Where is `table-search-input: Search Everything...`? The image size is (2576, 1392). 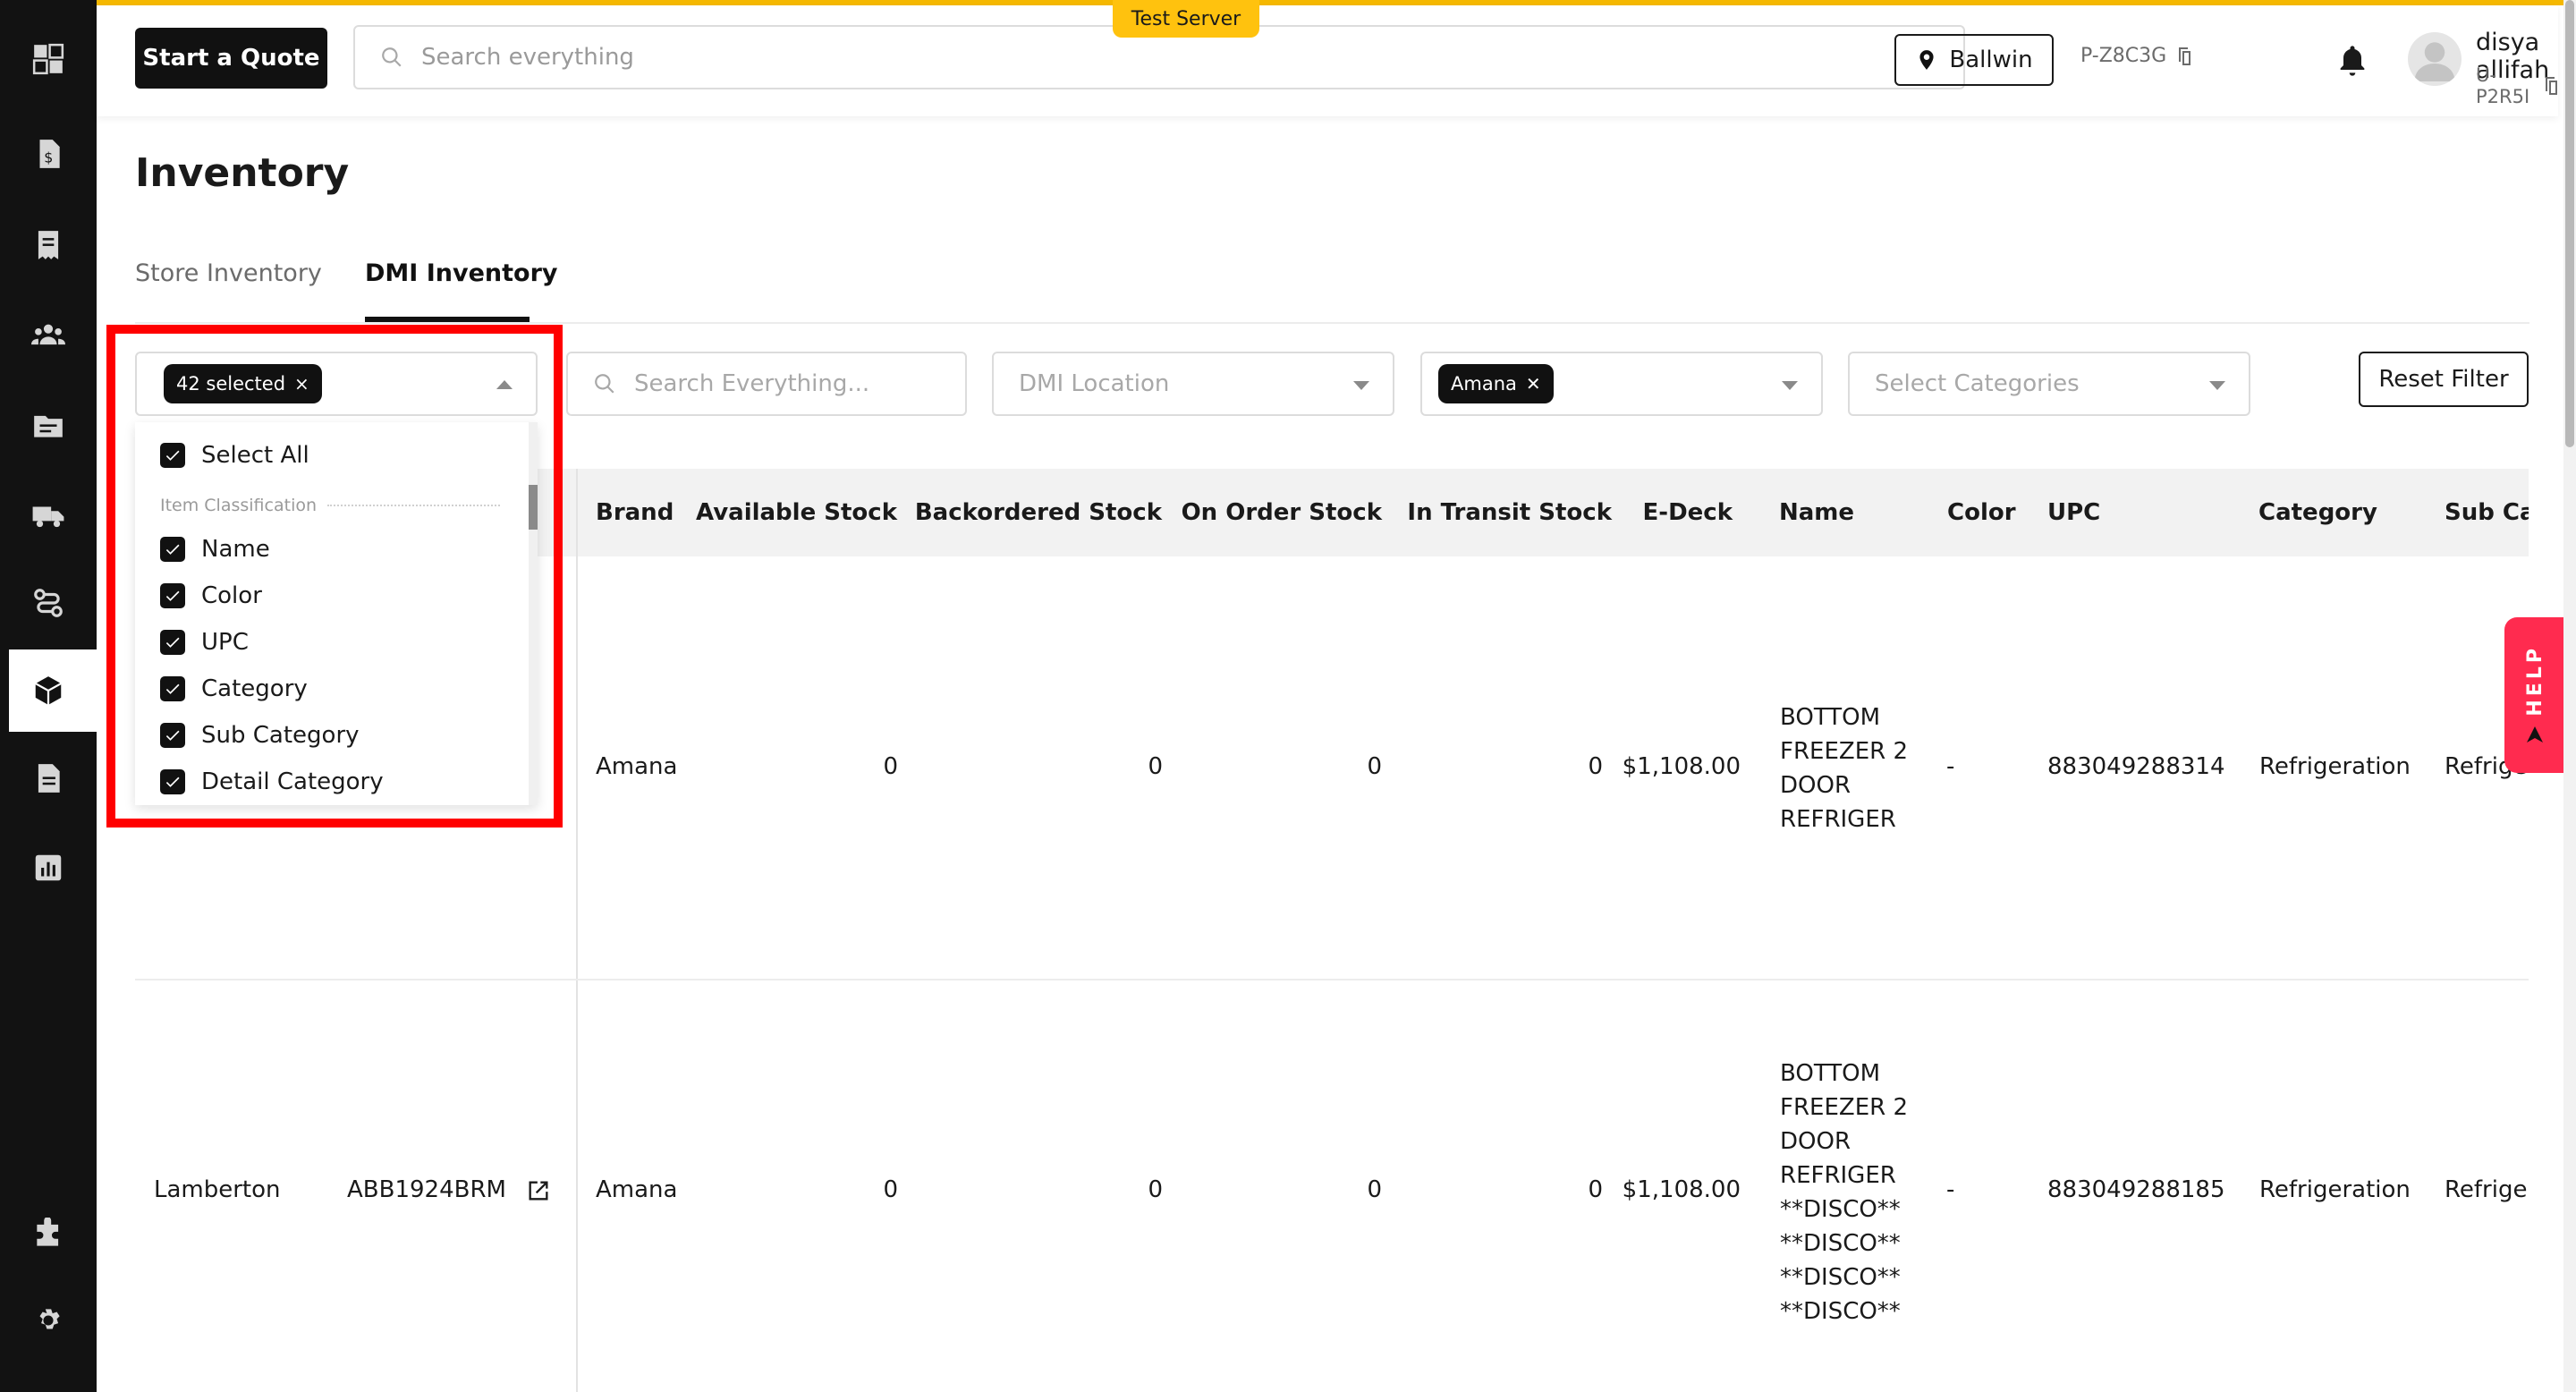 table-search-input: Search Everything... is located at coordinates (766, 384).